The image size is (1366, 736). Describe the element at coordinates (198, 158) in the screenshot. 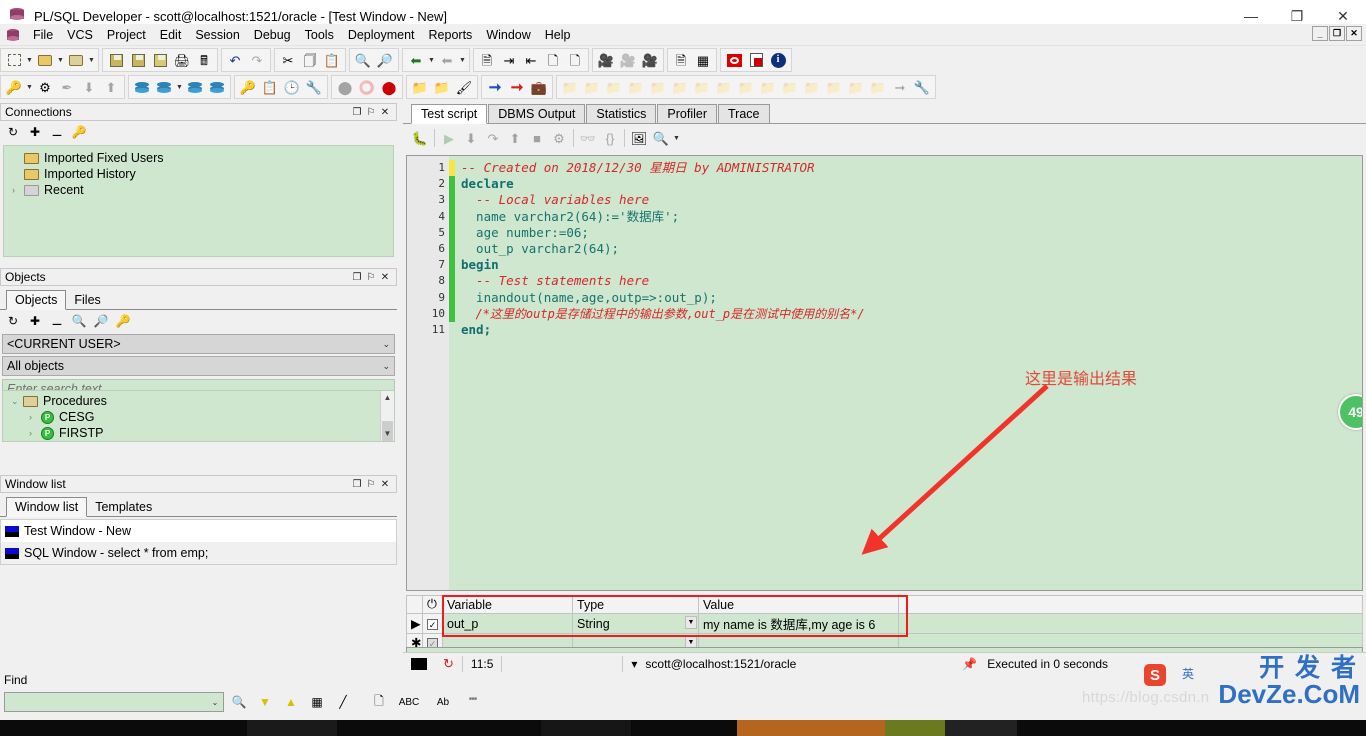

I see `tree-item-imported-fixed-users: Imported Fixed Users` at that location.